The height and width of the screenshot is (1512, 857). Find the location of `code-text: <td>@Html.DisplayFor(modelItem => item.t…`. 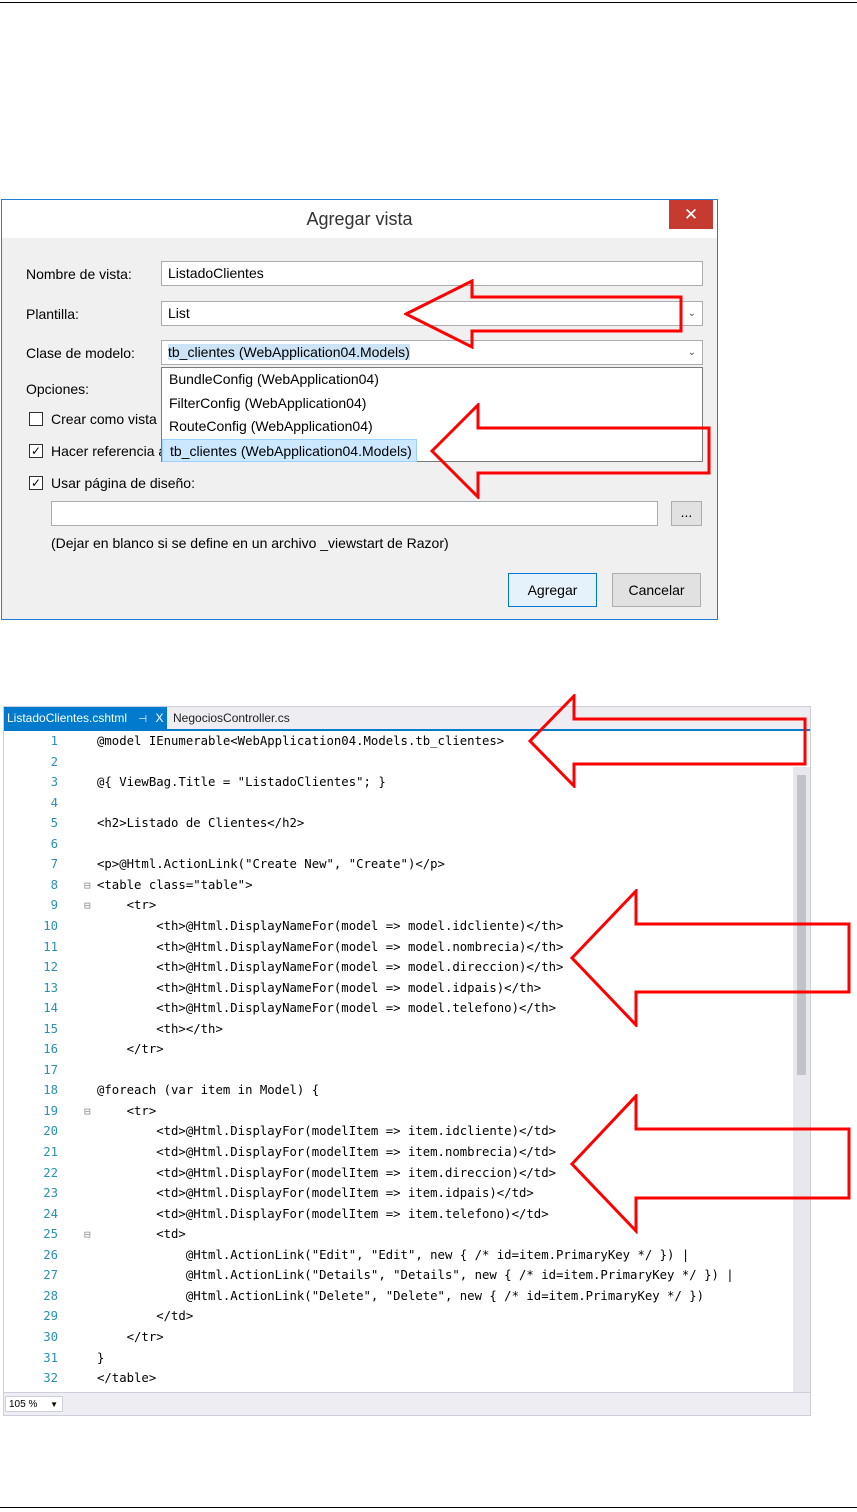

code-text: <td>@Html.DisplayFor(modelItem => item.t… is located at coordinates (323, 1213).